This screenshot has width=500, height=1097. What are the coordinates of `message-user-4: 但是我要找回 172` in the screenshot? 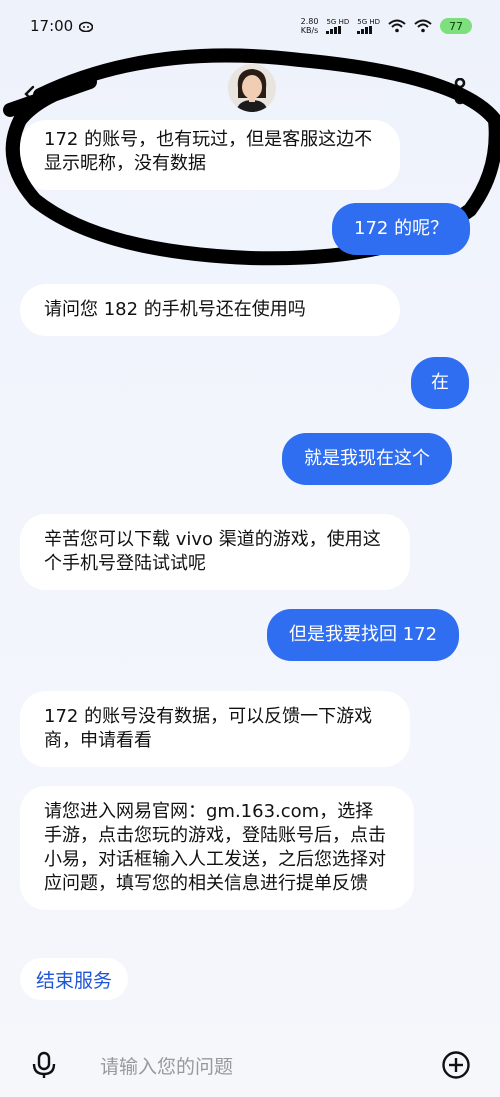 It's located at (363, 635).